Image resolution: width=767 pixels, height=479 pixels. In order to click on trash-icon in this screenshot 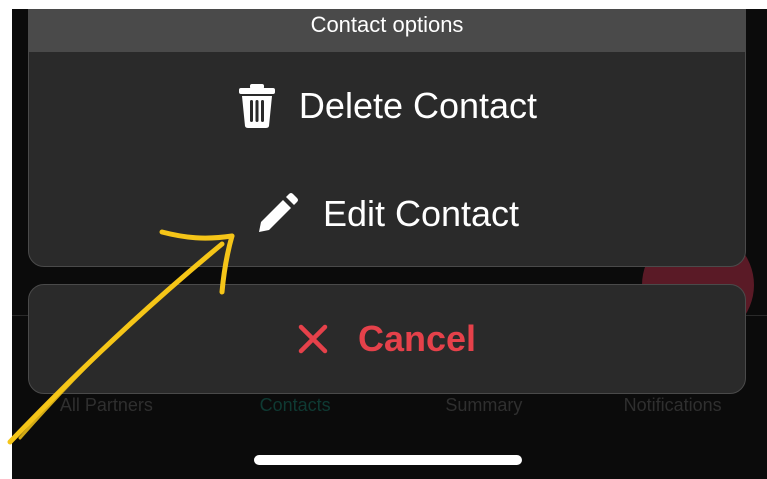, I will do `click(257, 106)`.